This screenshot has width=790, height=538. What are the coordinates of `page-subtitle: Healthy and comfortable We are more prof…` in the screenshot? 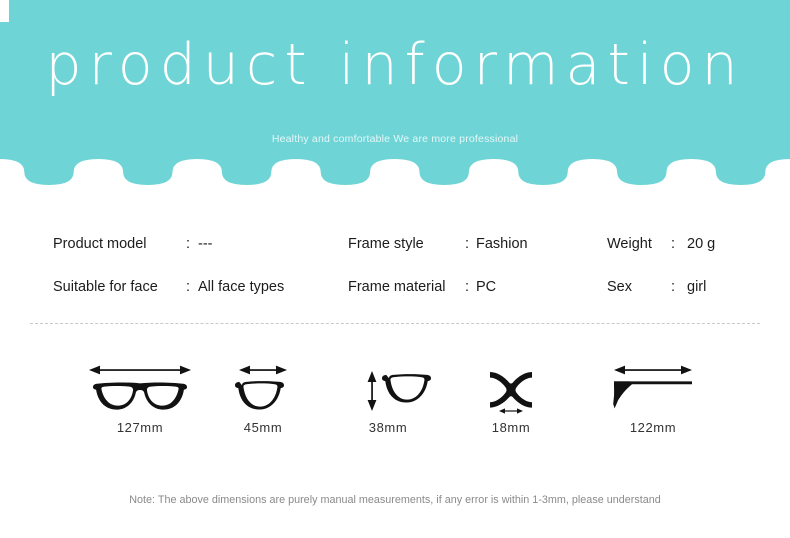 It's located at (395, 139).